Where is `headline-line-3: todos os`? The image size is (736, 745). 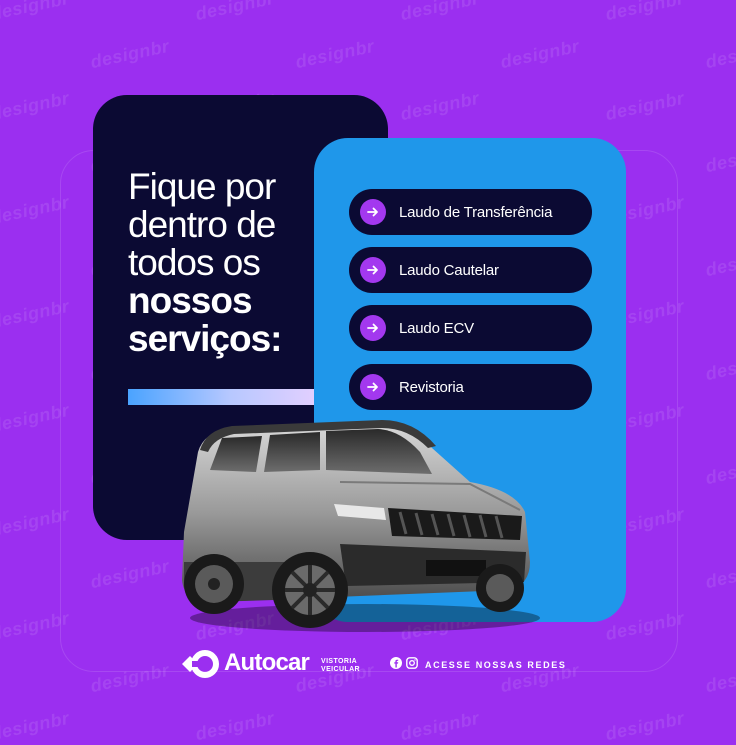
headline-line-3: todos os is located at coordinates (194, 262).